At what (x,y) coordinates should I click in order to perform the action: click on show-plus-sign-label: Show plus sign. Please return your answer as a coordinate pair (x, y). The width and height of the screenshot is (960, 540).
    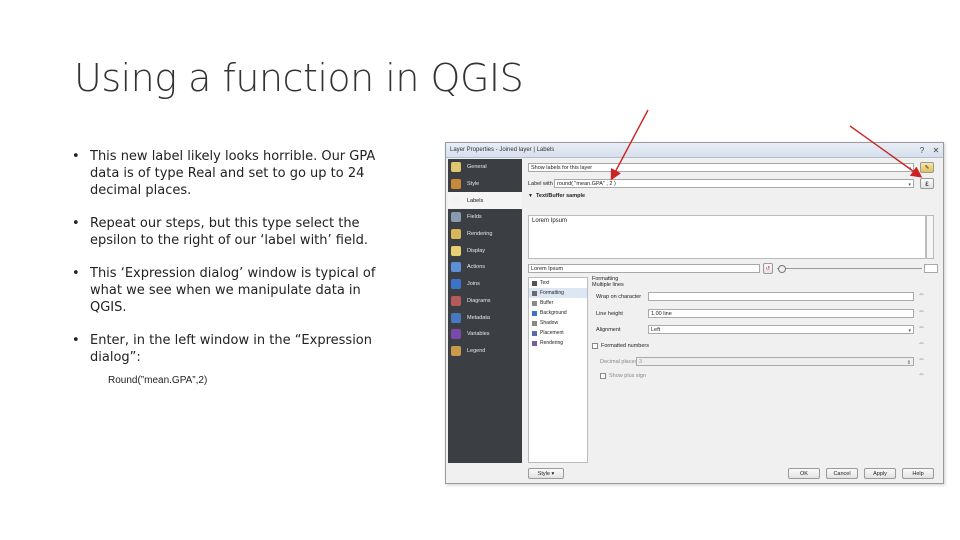
    Looking at the image, I should click on (627, 376).